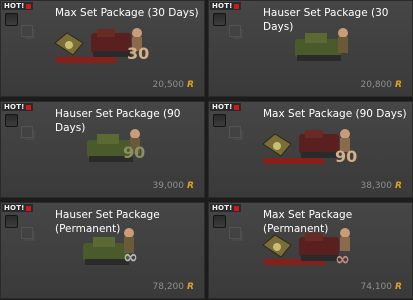 The width and height of the screenshot is (413, 300). I want to click on package-art: 30, so click(101, 45).